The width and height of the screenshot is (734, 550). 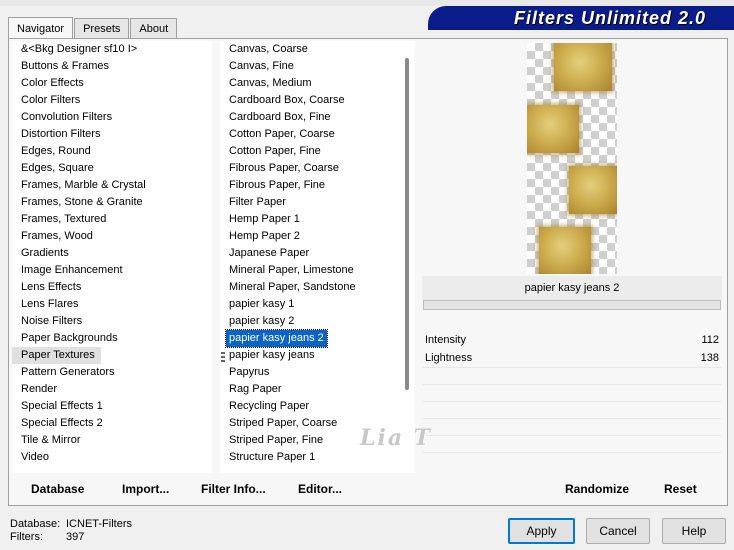 I want to click on database-status-label: Database:, so click(x=35, y=524).